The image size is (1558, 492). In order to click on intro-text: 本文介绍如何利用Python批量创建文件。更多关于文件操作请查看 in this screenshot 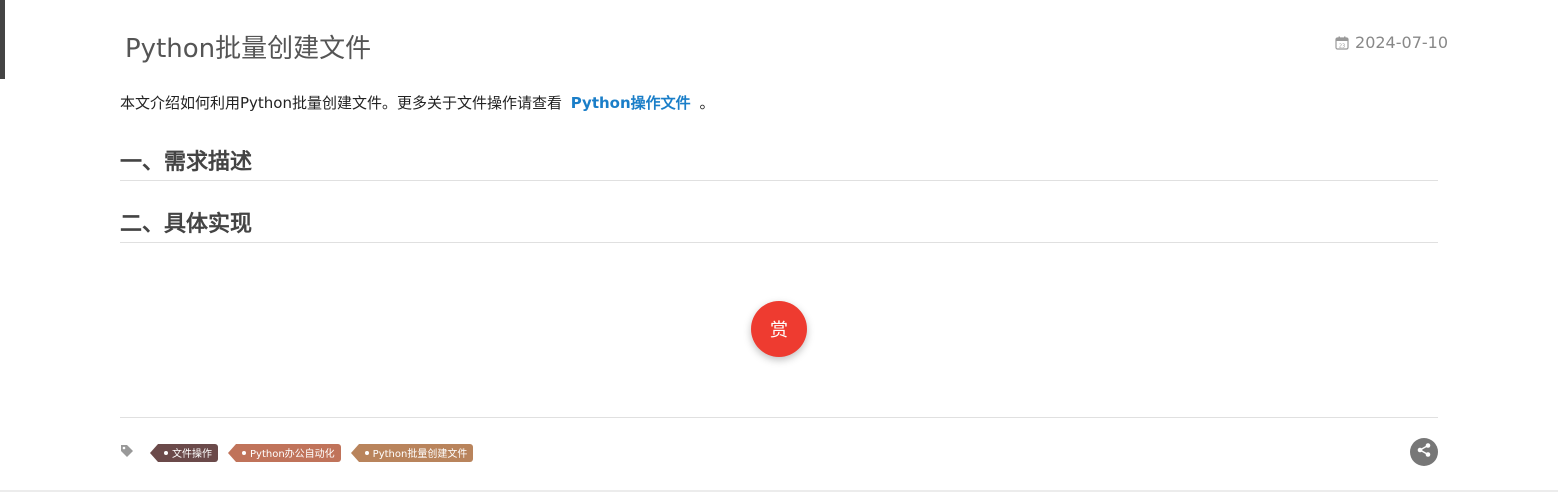, I will do `click(341, 103)`.